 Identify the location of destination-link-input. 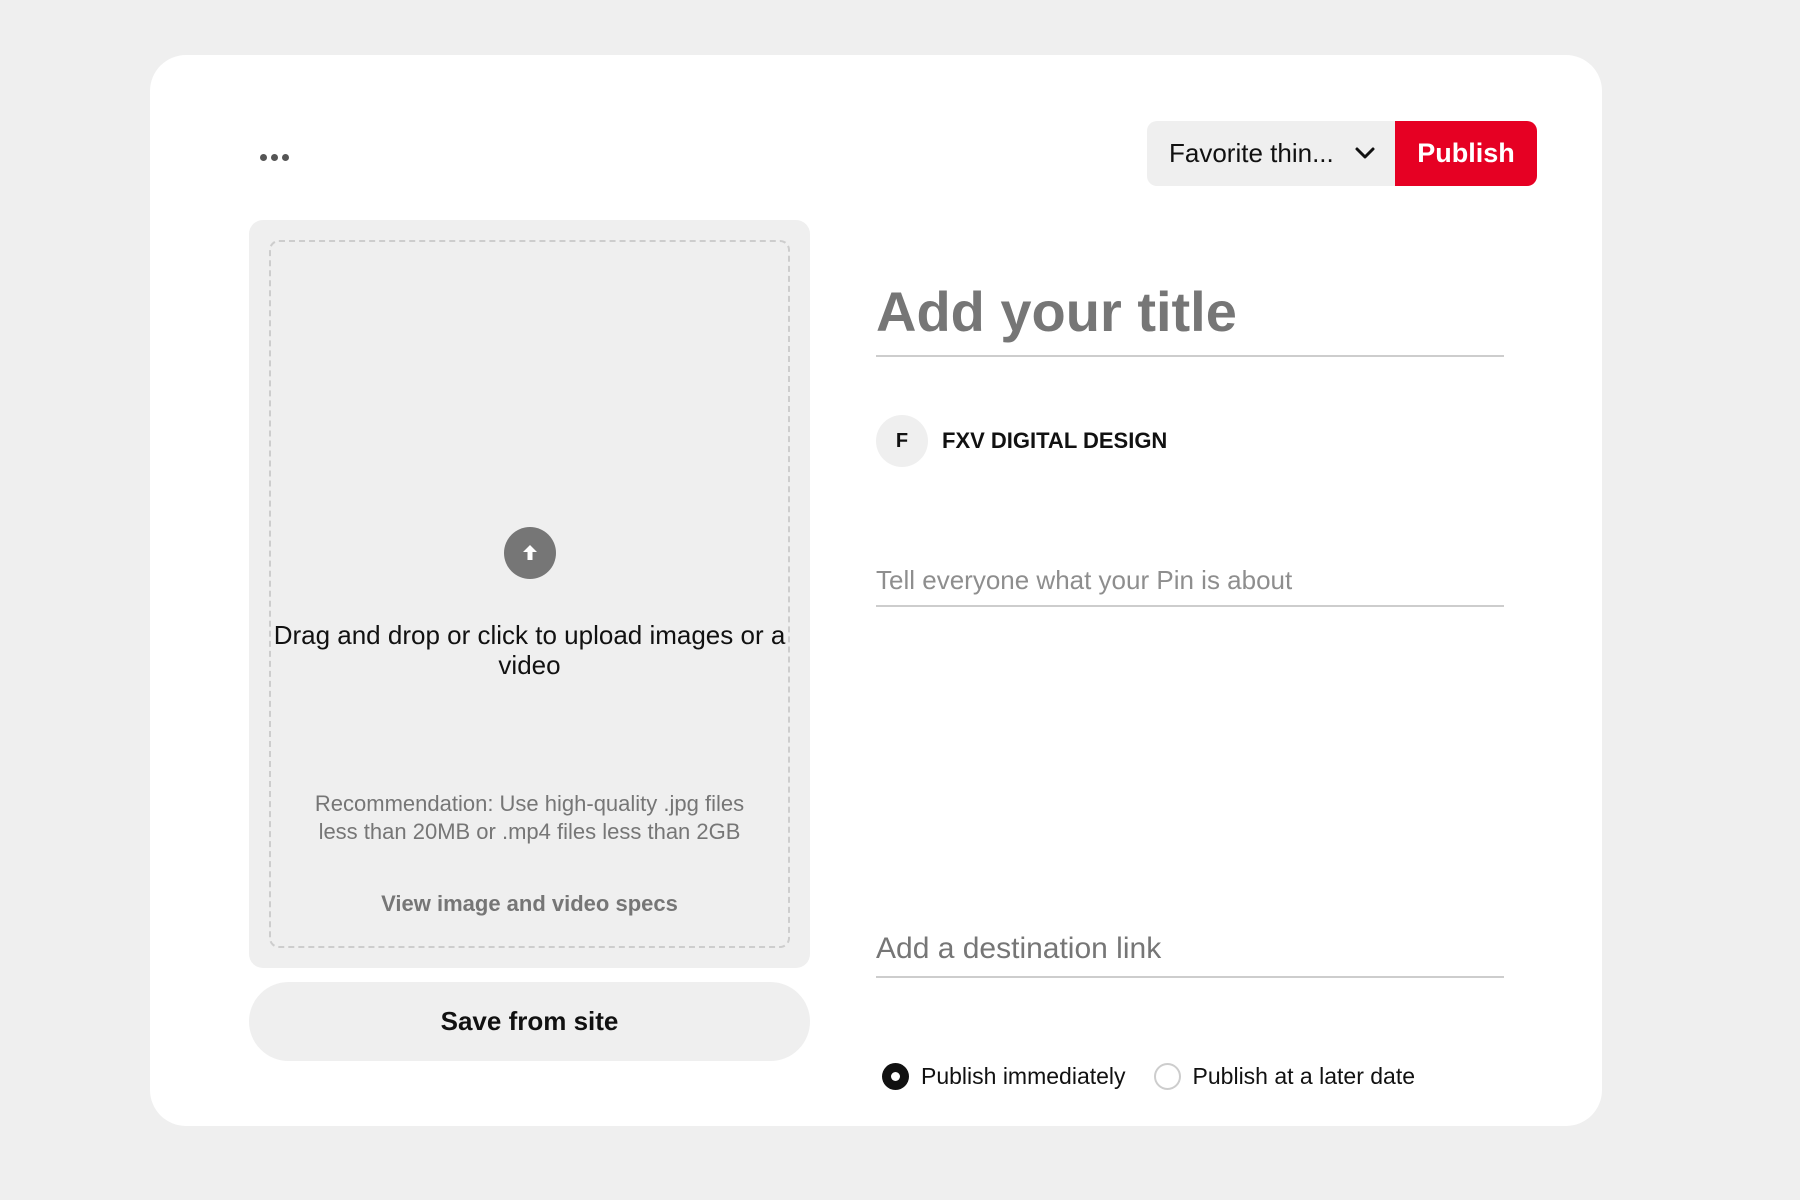
(1190, 950).